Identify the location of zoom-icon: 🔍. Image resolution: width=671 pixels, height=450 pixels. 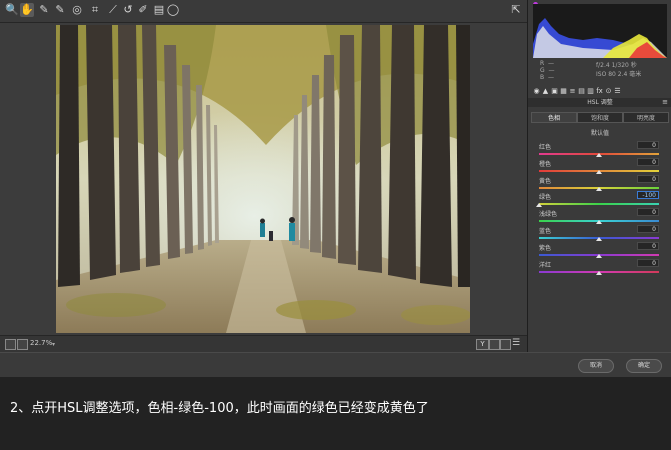
(12, 10).